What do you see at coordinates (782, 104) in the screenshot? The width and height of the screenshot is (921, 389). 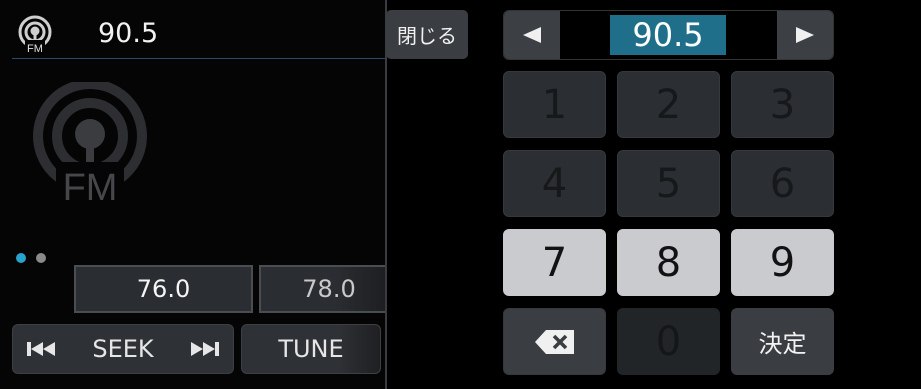 I see `key-3: 3` at bounding box center [782, 104].